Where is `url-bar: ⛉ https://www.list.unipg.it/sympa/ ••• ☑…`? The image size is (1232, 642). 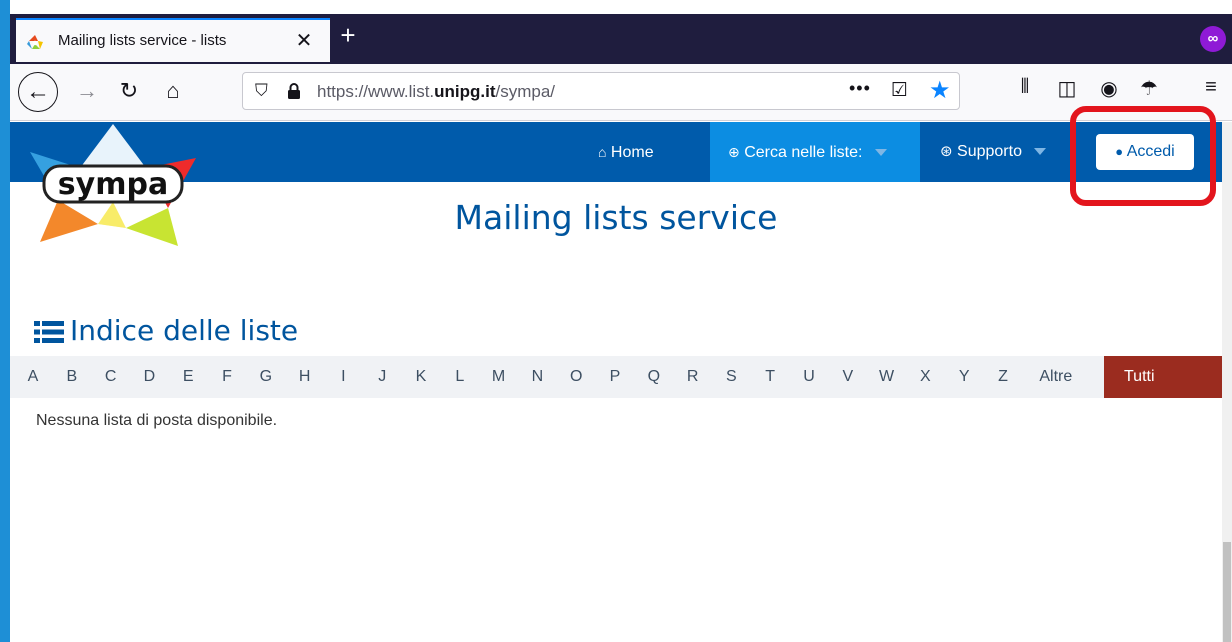 url-bar: ⛉ https://www.list.unipg.it/sympa/ ••• ☑… is located at coordinates (601, 91).